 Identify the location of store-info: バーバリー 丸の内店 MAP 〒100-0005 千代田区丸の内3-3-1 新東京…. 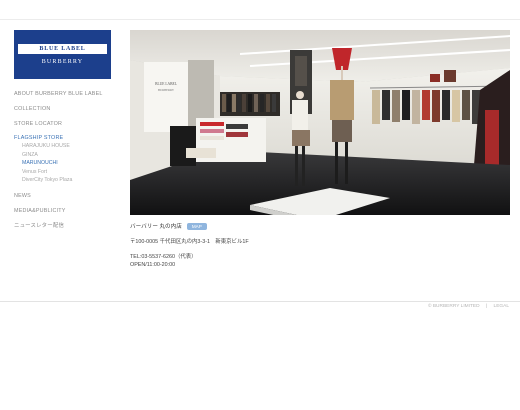
(315, 246).